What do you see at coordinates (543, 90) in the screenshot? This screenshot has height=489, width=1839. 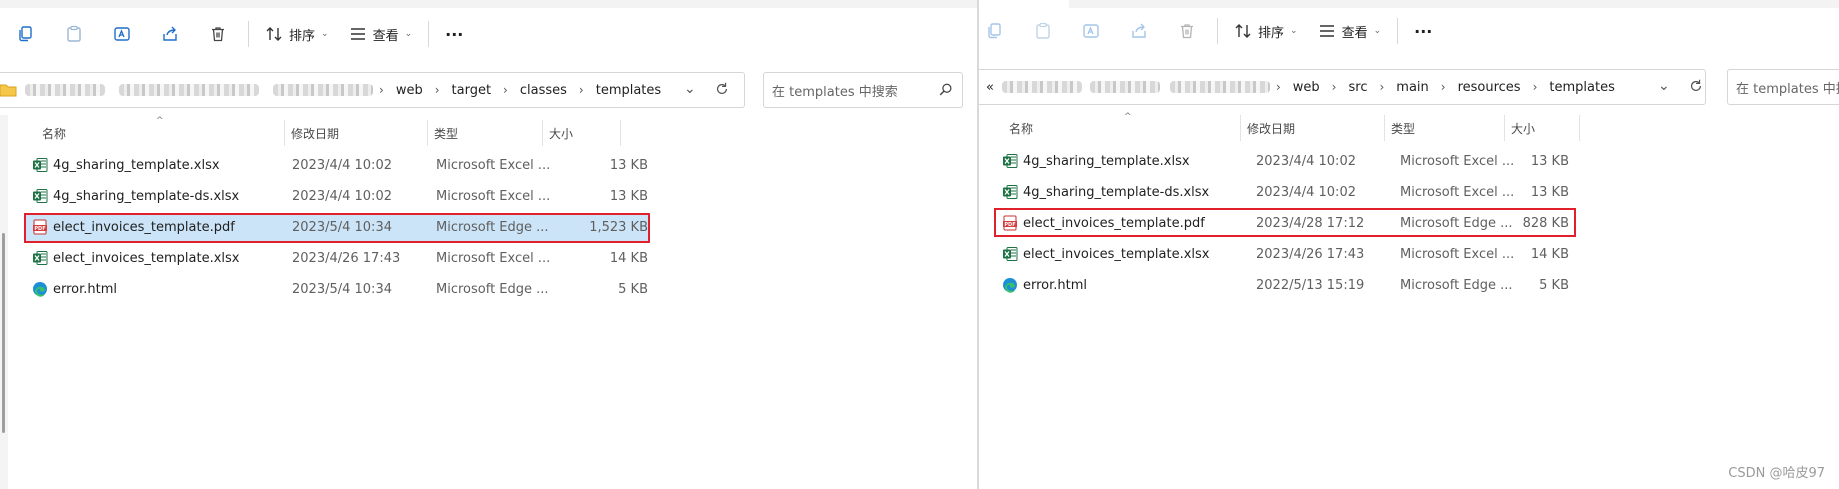 I see `breadcrumb-item: classes` at bounding box center [543, 90].